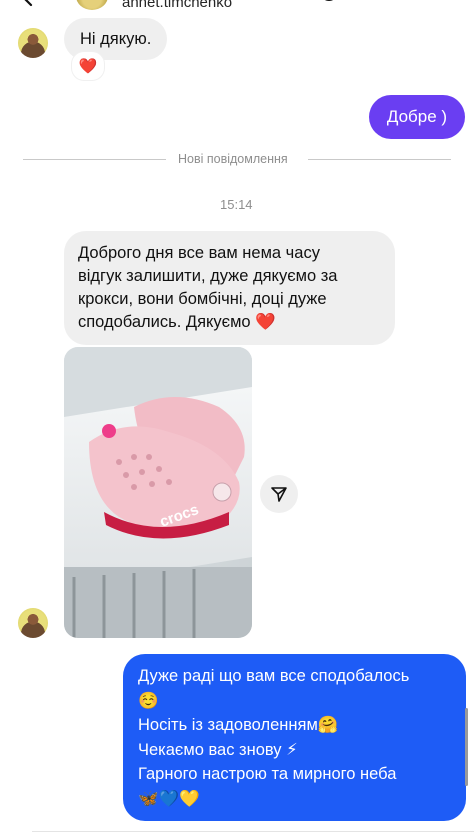 Image resolution: width=474 pixels, height=834 pixels. What do you see at coordinates (329, 5) in the screenshot?
I see `phone-icon` at bounding box center [329, 5].